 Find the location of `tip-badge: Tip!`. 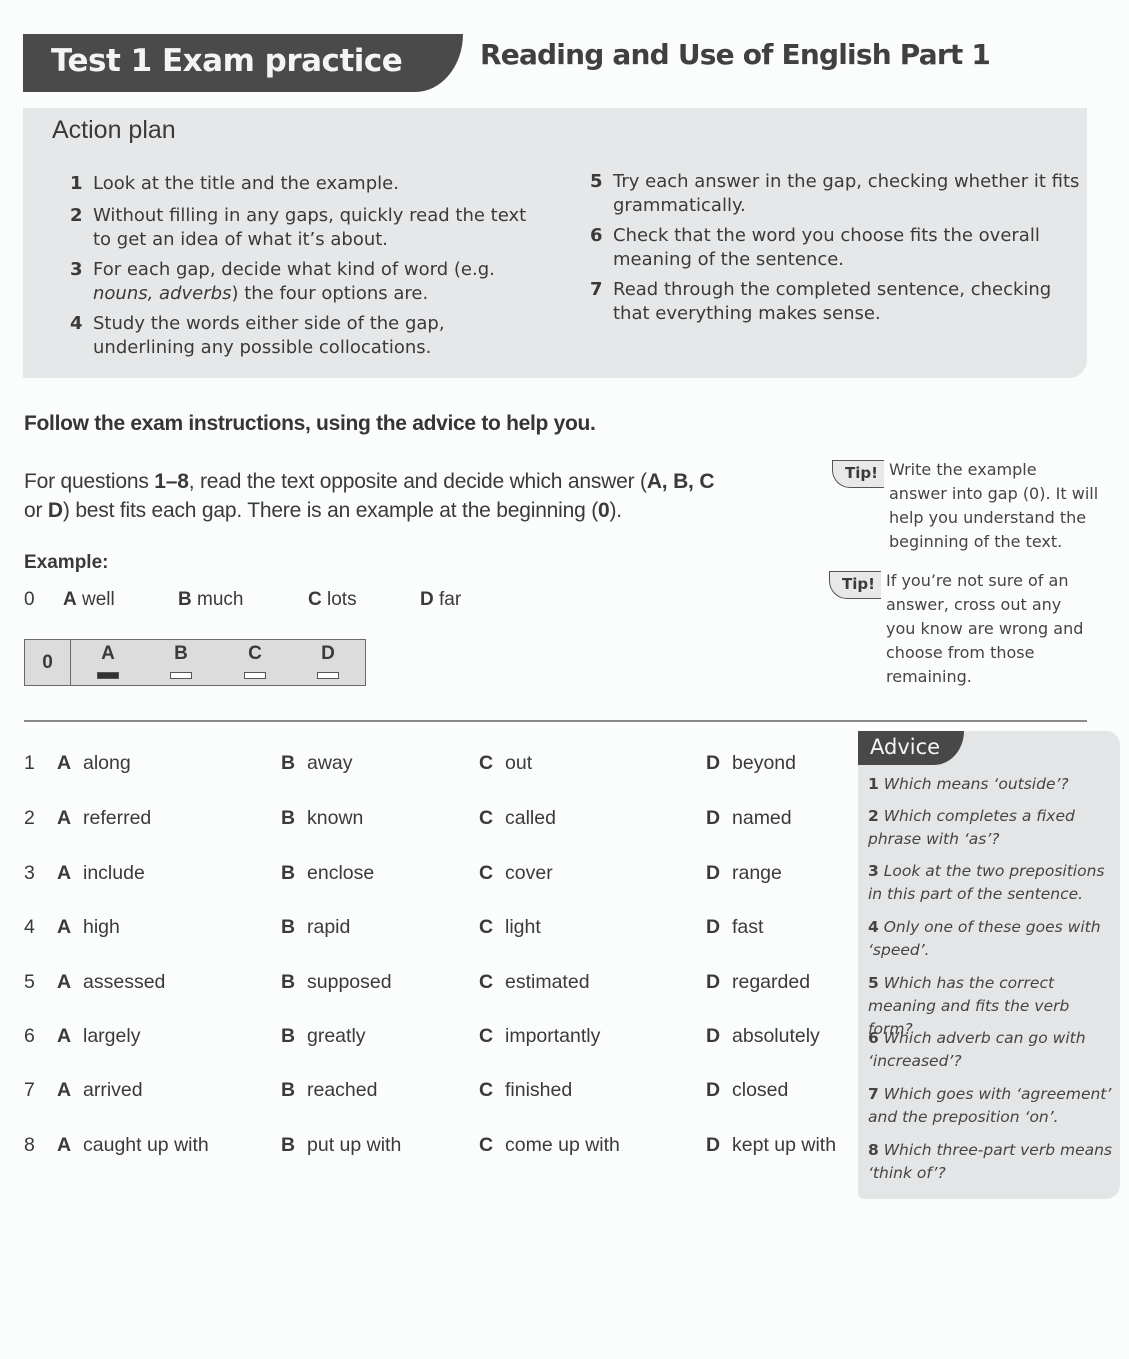

tip-badge: Tip! is located at coordinates (855, 585).